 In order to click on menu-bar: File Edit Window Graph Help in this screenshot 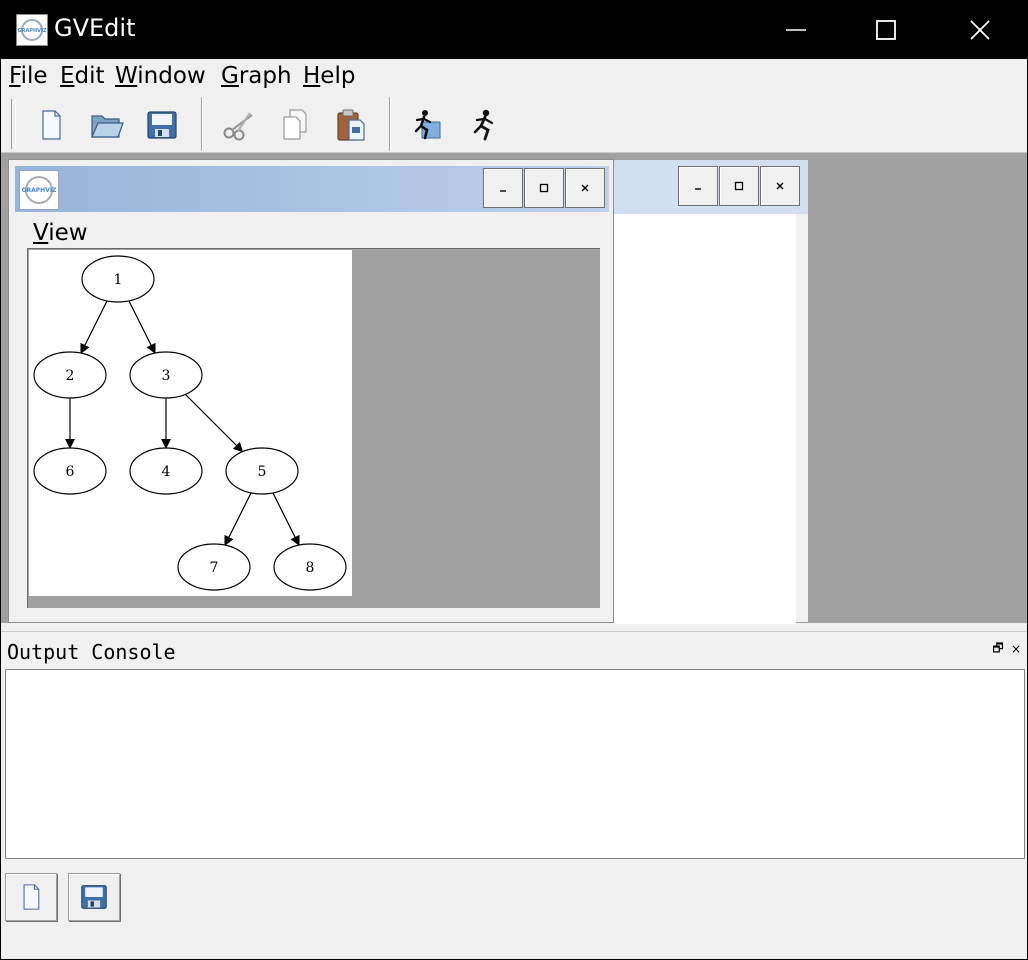, I will do `click(514, 77)`.